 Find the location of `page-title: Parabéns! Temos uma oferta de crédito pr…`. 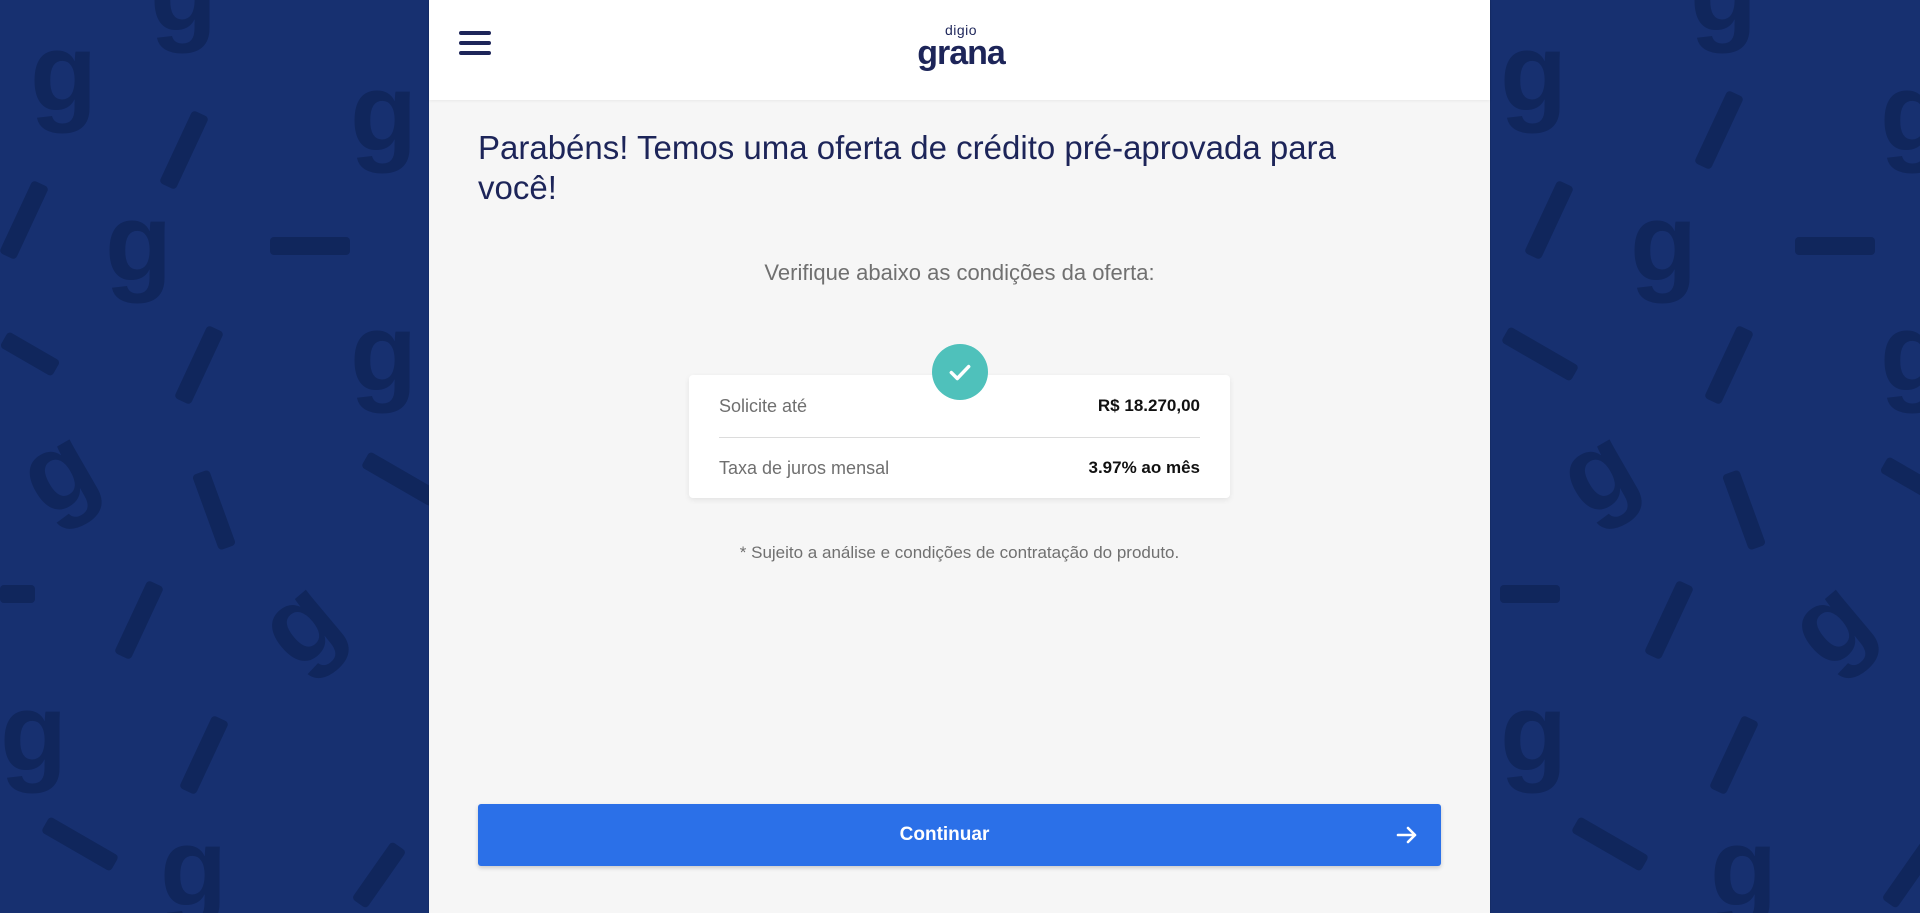

page-title: Parabéns! Temos uma oferta de crédito pr… is located at coordinates (907, 167).